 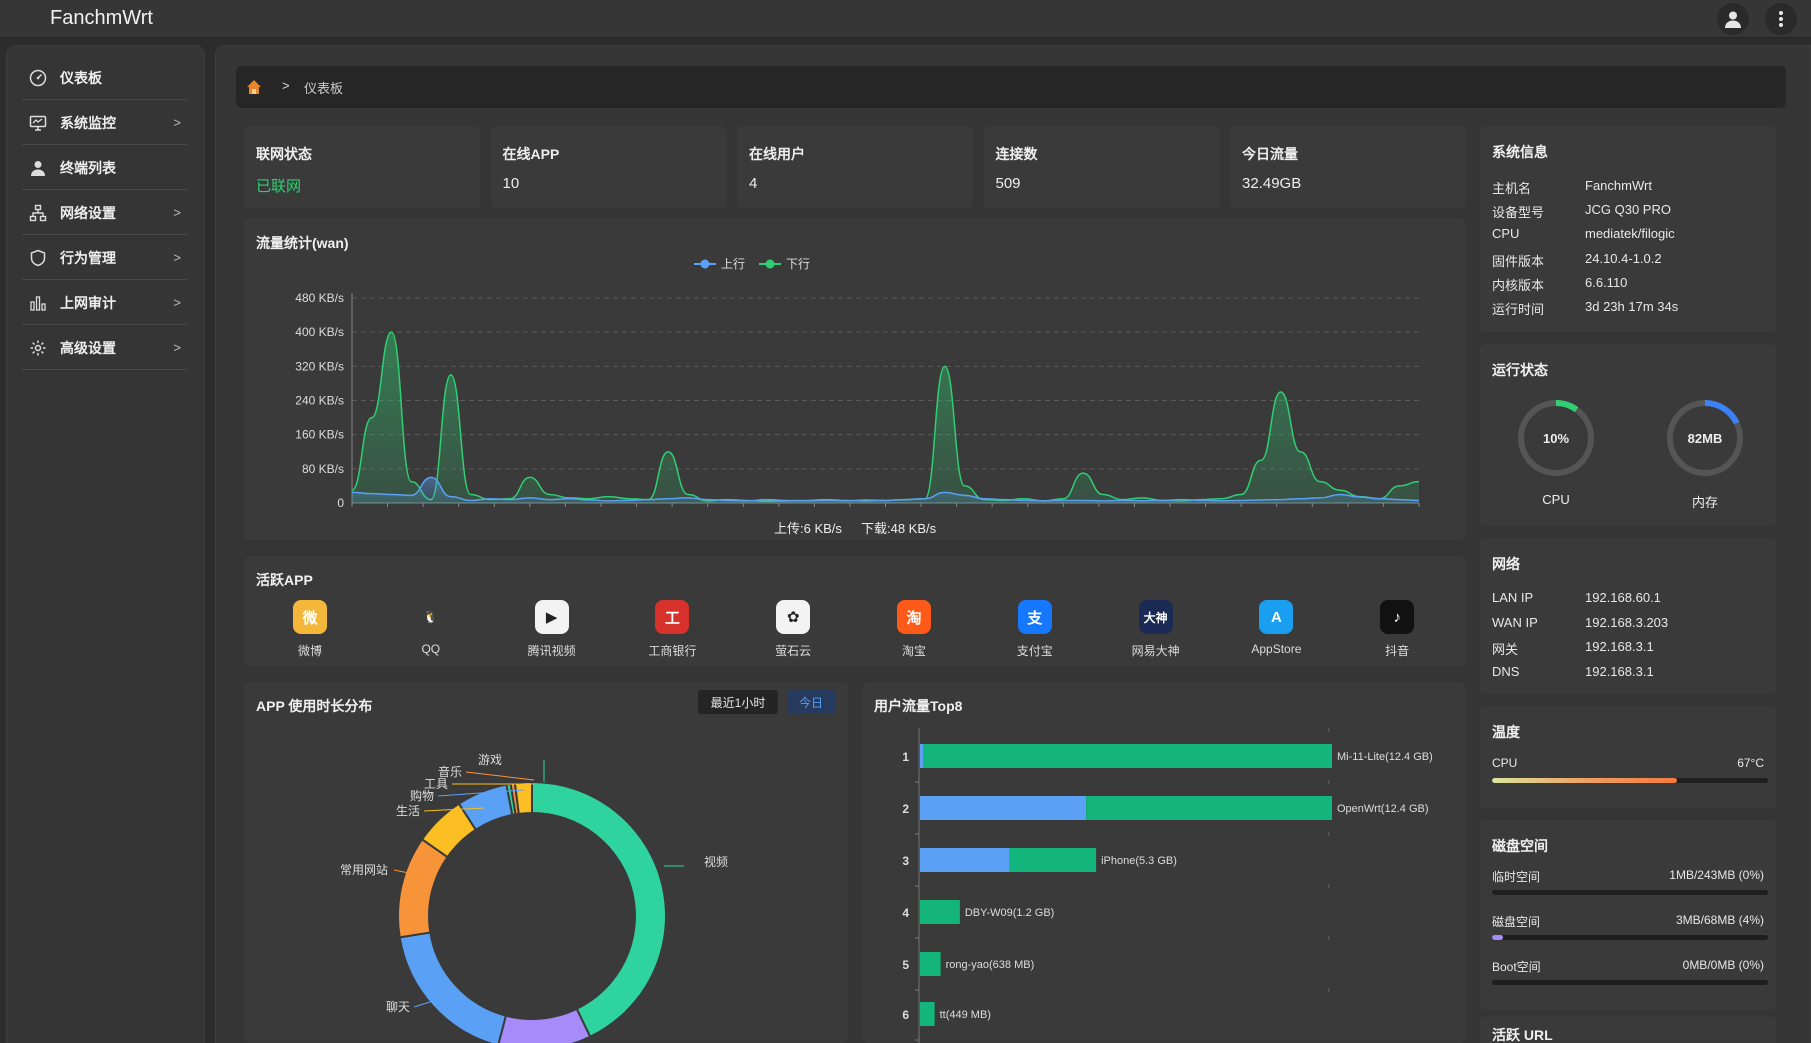 What do you see at coordinates (1584, 780) in the screenshot?
I see `temperature-bar-fill` at bounding box center [1584, 780].